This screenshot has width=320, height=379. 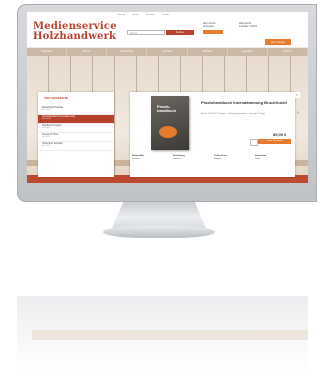 What do you see at coordinates (143, 15) in the screenshot?
I see `top-links: Über uns Service Newsletter Kontakt` at bounding box center [143, 15].